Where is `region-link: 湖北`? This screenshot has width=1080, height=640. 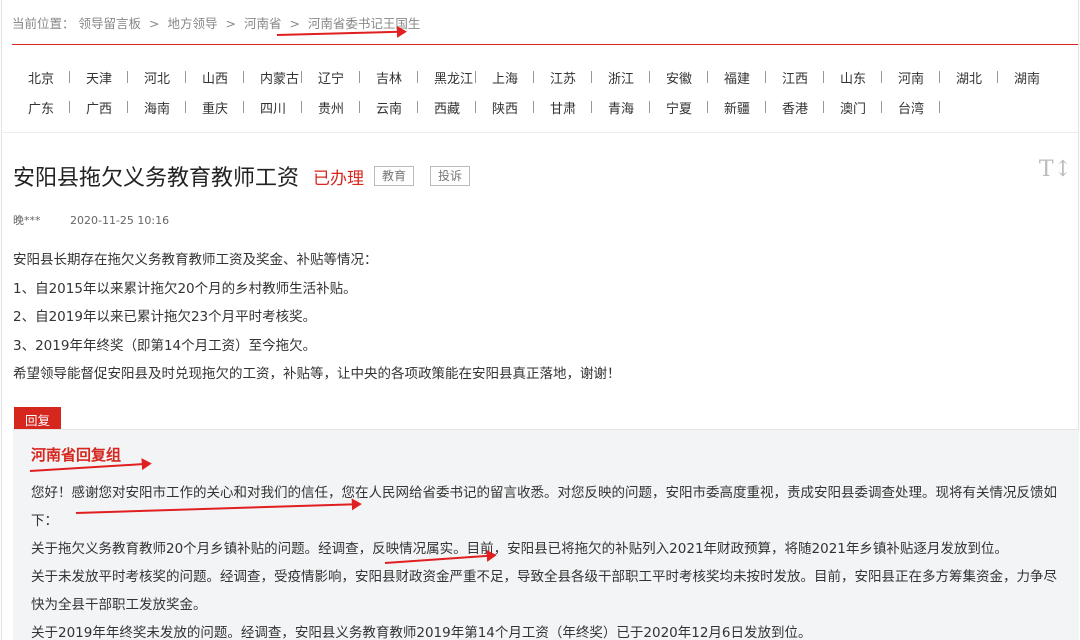
region-link: 湖北 is located at coordinates (969, 77).